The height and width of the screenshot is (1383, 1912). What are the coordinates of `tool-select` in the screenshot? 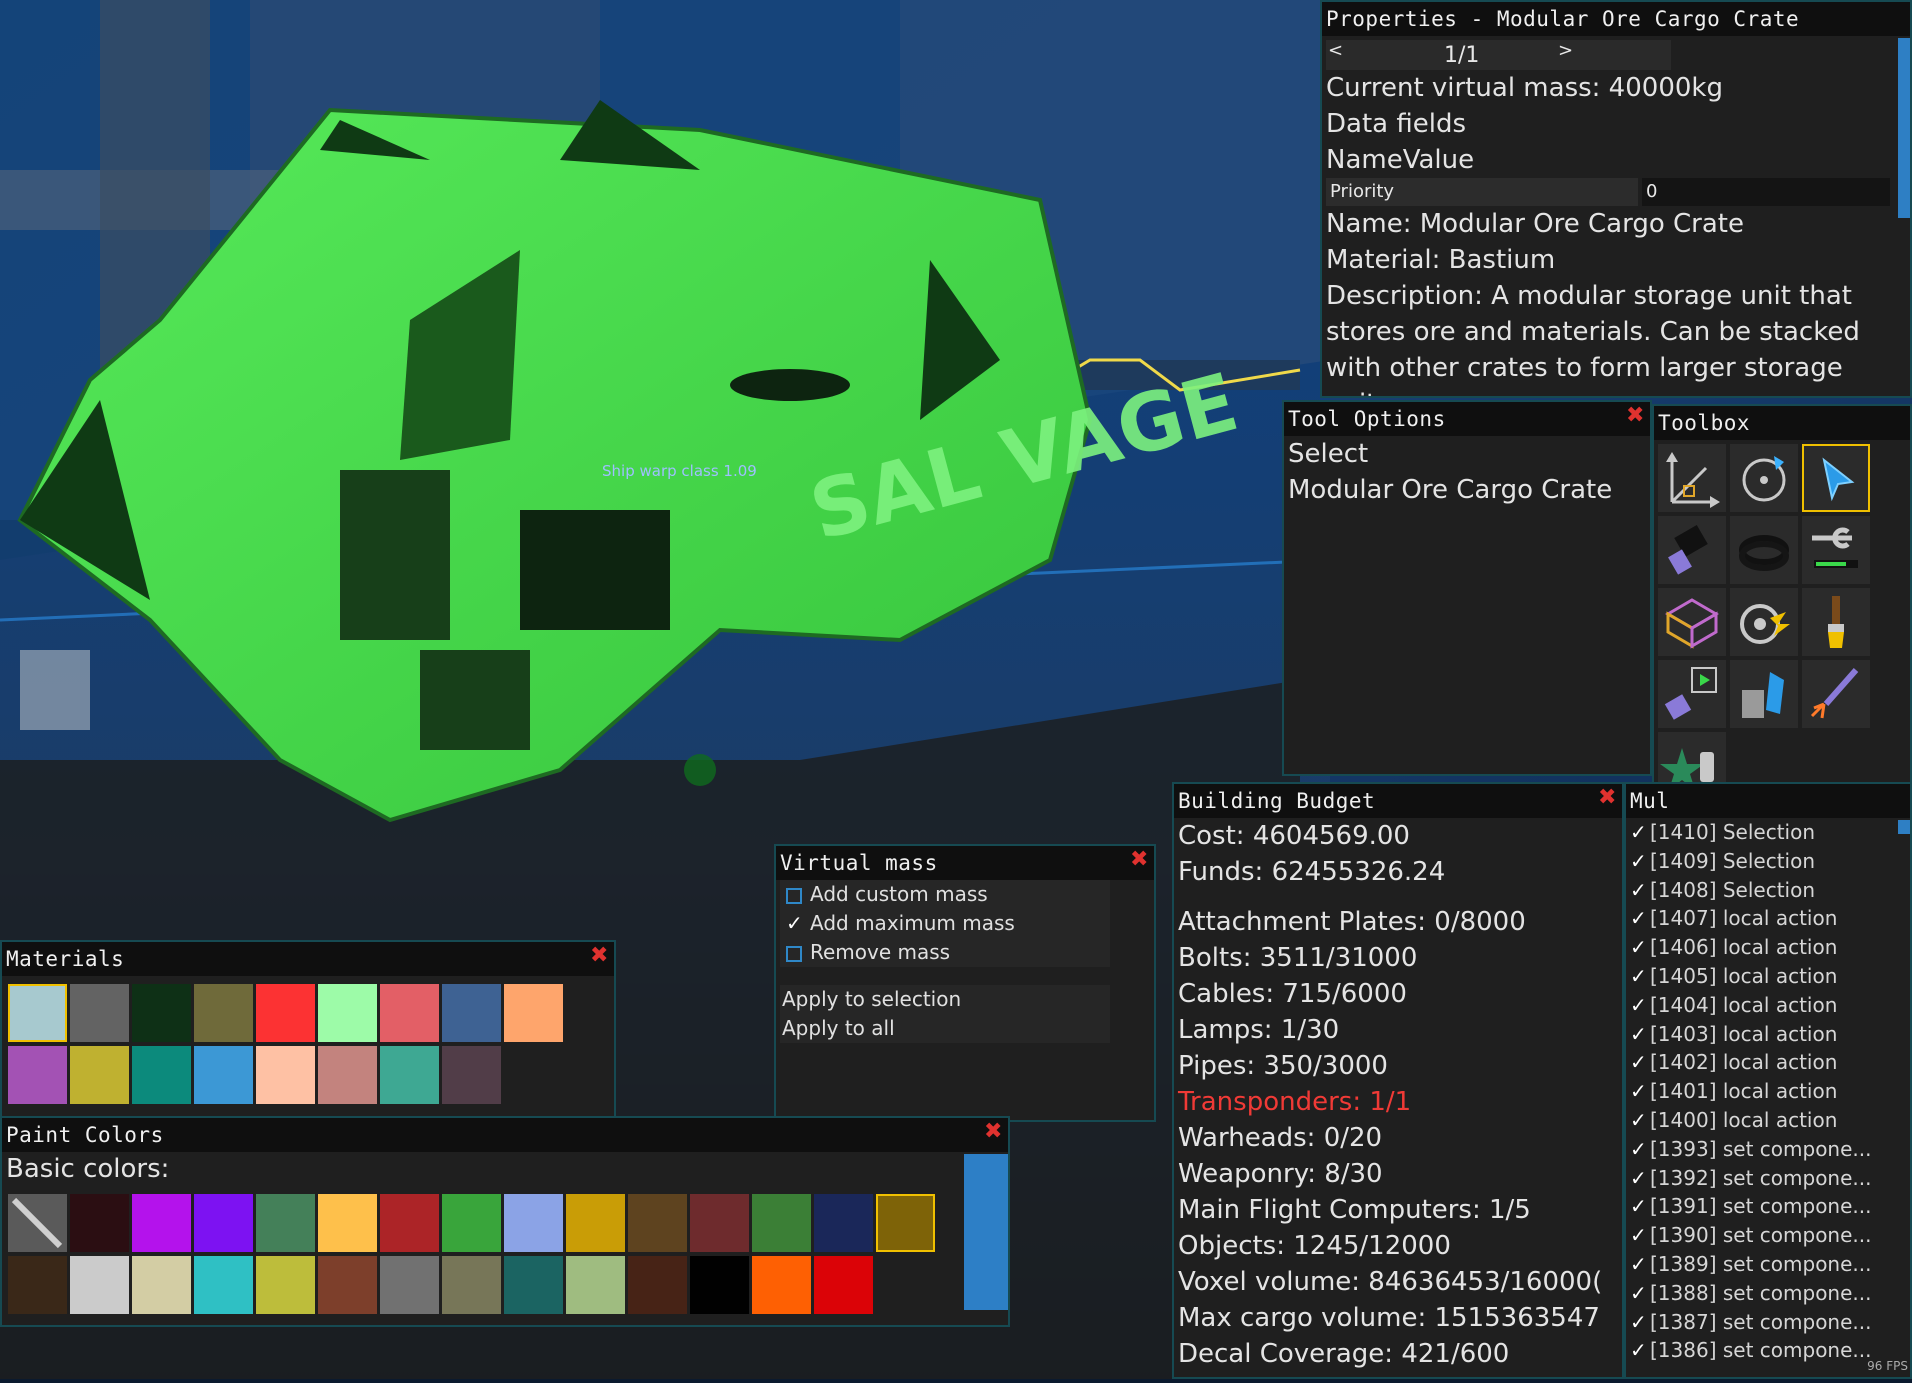 It's located at (1836, 478).